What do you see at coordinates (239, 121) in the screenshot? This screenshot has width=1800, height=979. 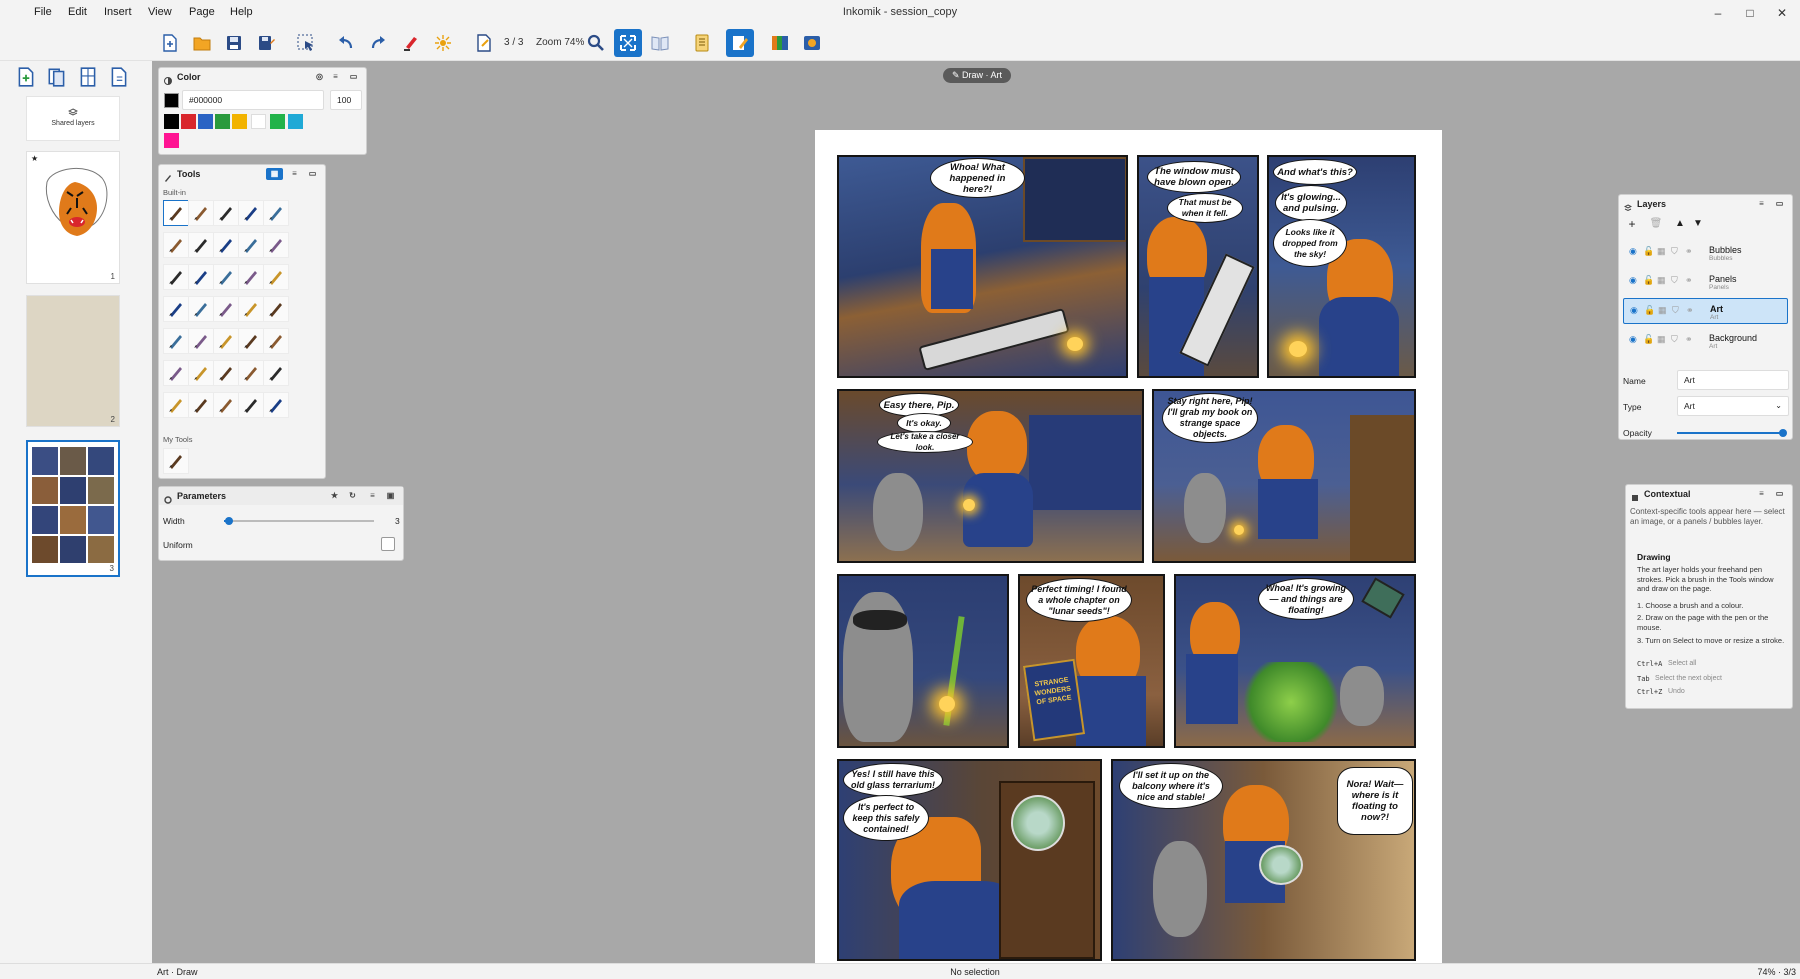 I see `swatch-yellow` at bounding box center [239, 121].